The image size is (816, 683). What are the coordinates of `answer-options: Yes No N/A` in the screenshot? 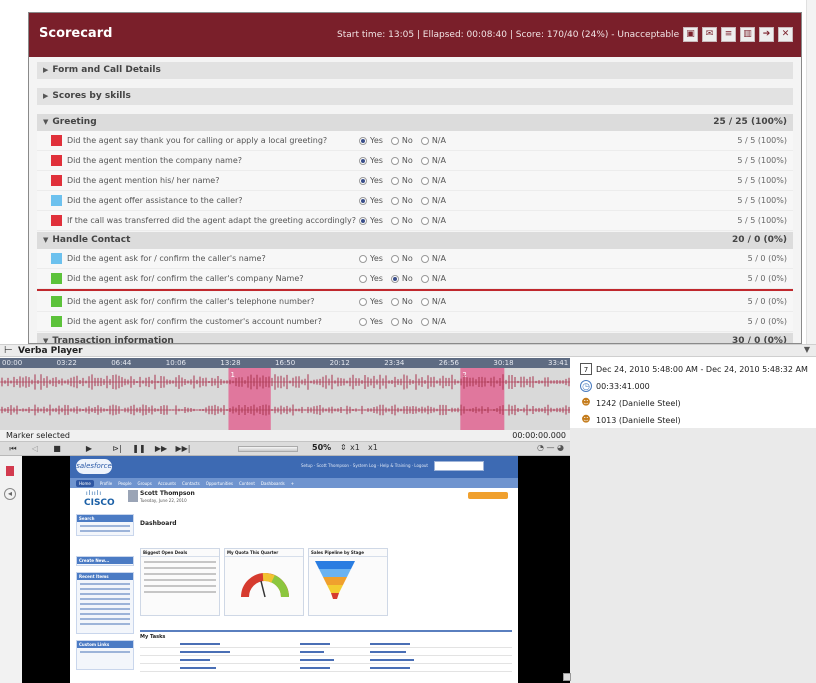 It's located at (402, 200).